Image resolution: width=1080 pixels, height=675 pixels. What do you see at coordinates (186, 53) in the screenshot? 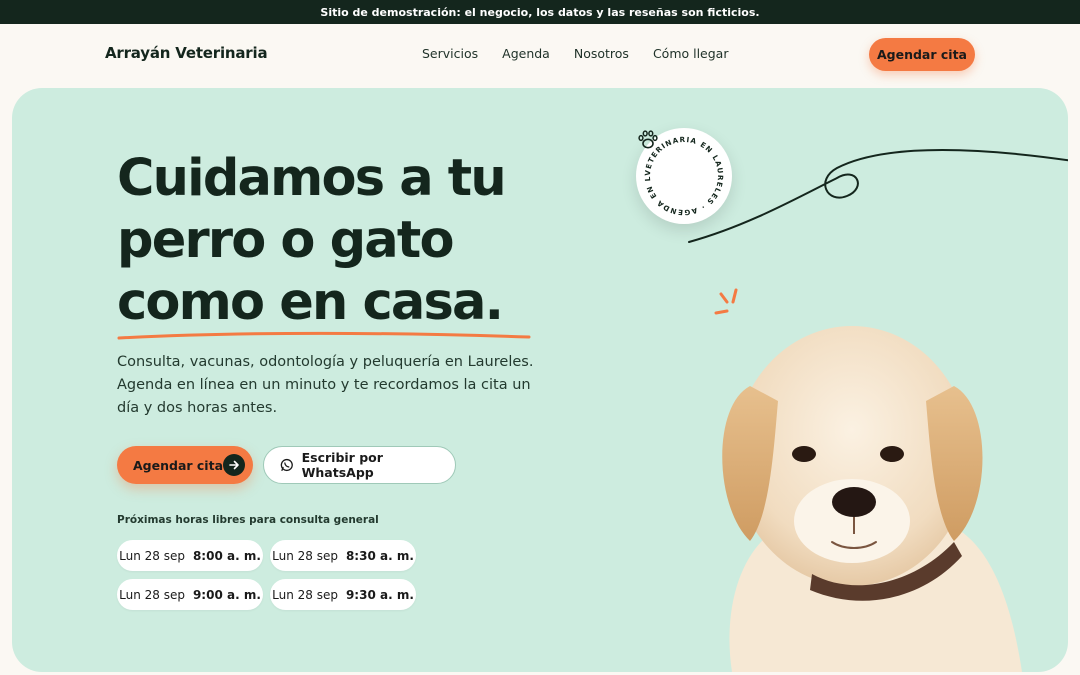
I see `brand-logo: Arrayán Veterinaria` at bounding box center [186, 53].